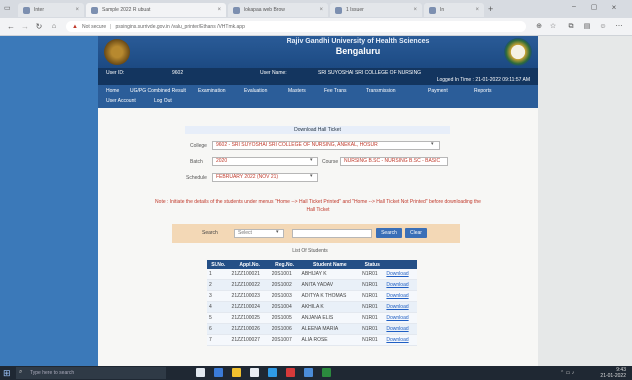 Image resolution: width=632 pixels, height=380 pixels. I want to click on batch-select: 2020, so click(265, 161).